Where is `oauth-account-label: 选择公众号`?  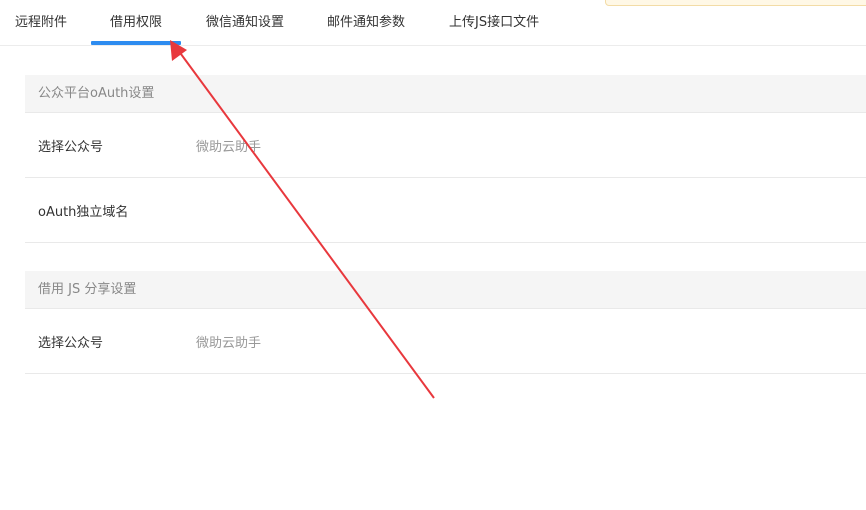 oauth-account-label: 选择公众号 is located at coordinates (71, 147).